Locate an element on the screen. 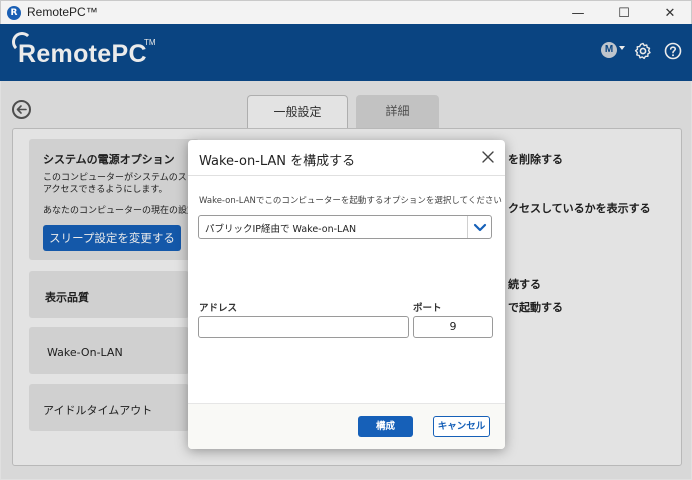 The image size is (692, 480). close-window-button: ✕ is located at coordinates (669, 13).